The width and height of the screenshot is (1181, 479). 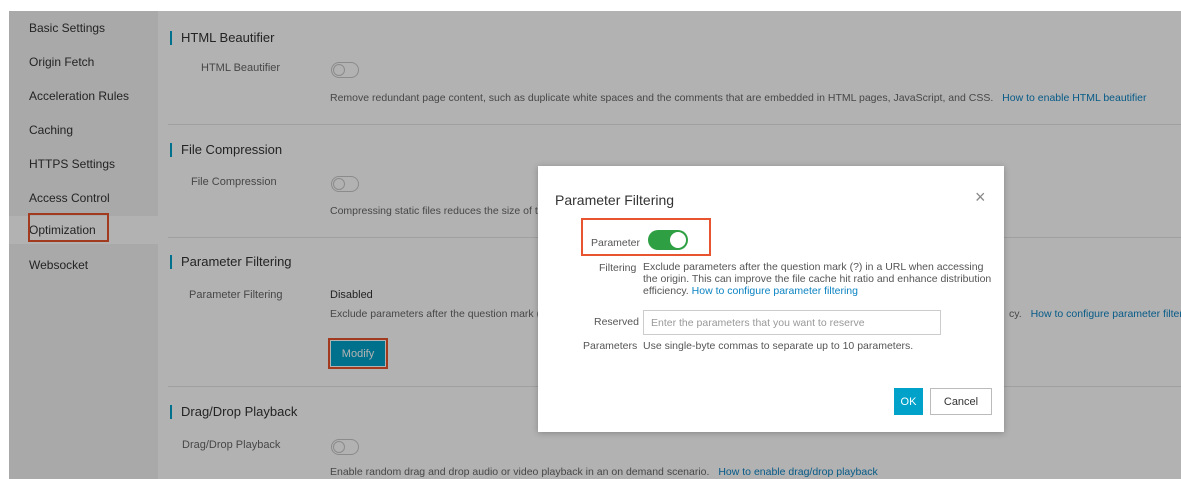 I want to click on dialog-title: Parameter Filtering, so click(x=615, y=200).